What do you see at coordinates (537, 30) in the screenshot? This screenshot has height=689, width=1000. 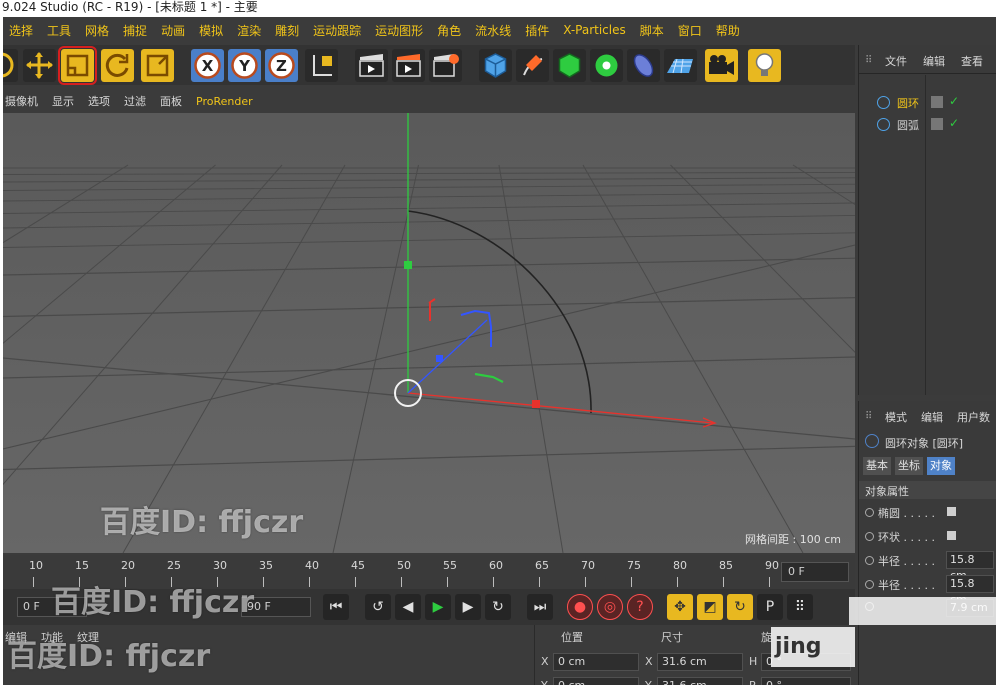 I see `menu-item: 插件` at bounding box center [537, 30].